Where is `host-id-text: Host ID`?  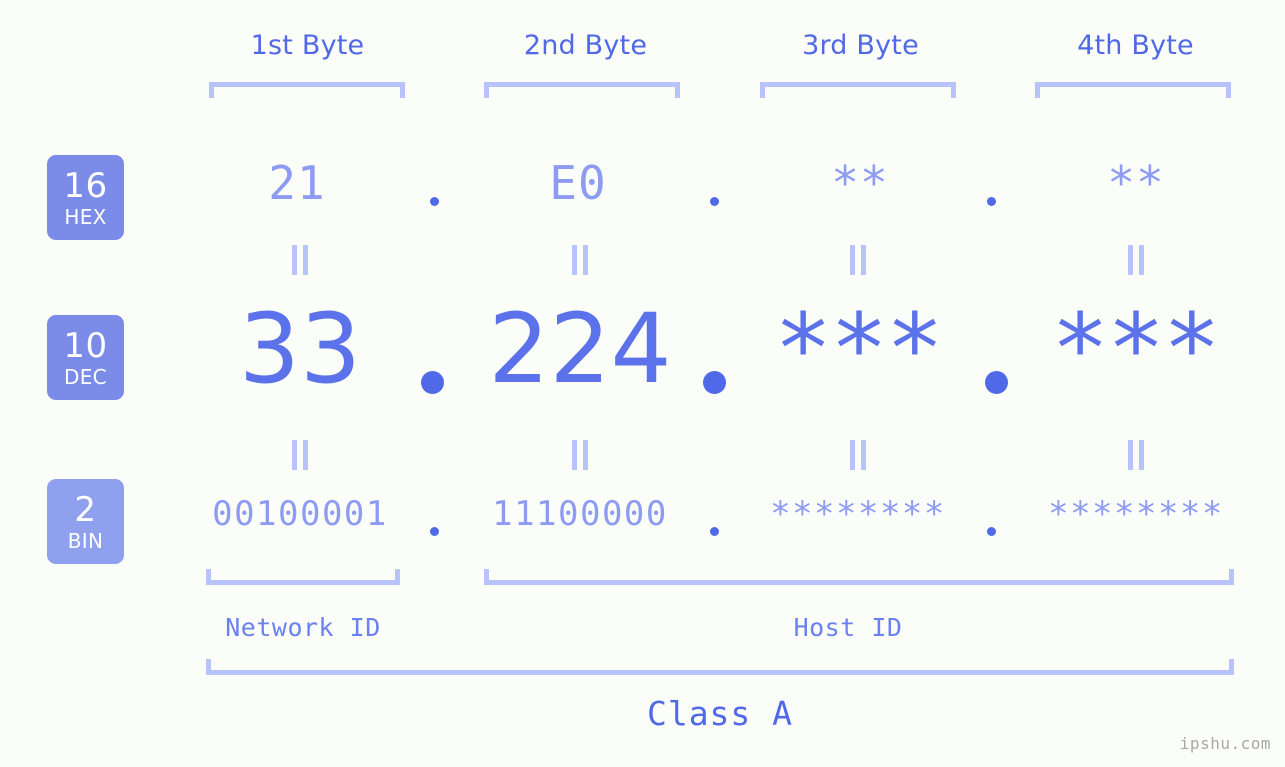 host-id-text: Host ID is located at coordinates (848, 627).